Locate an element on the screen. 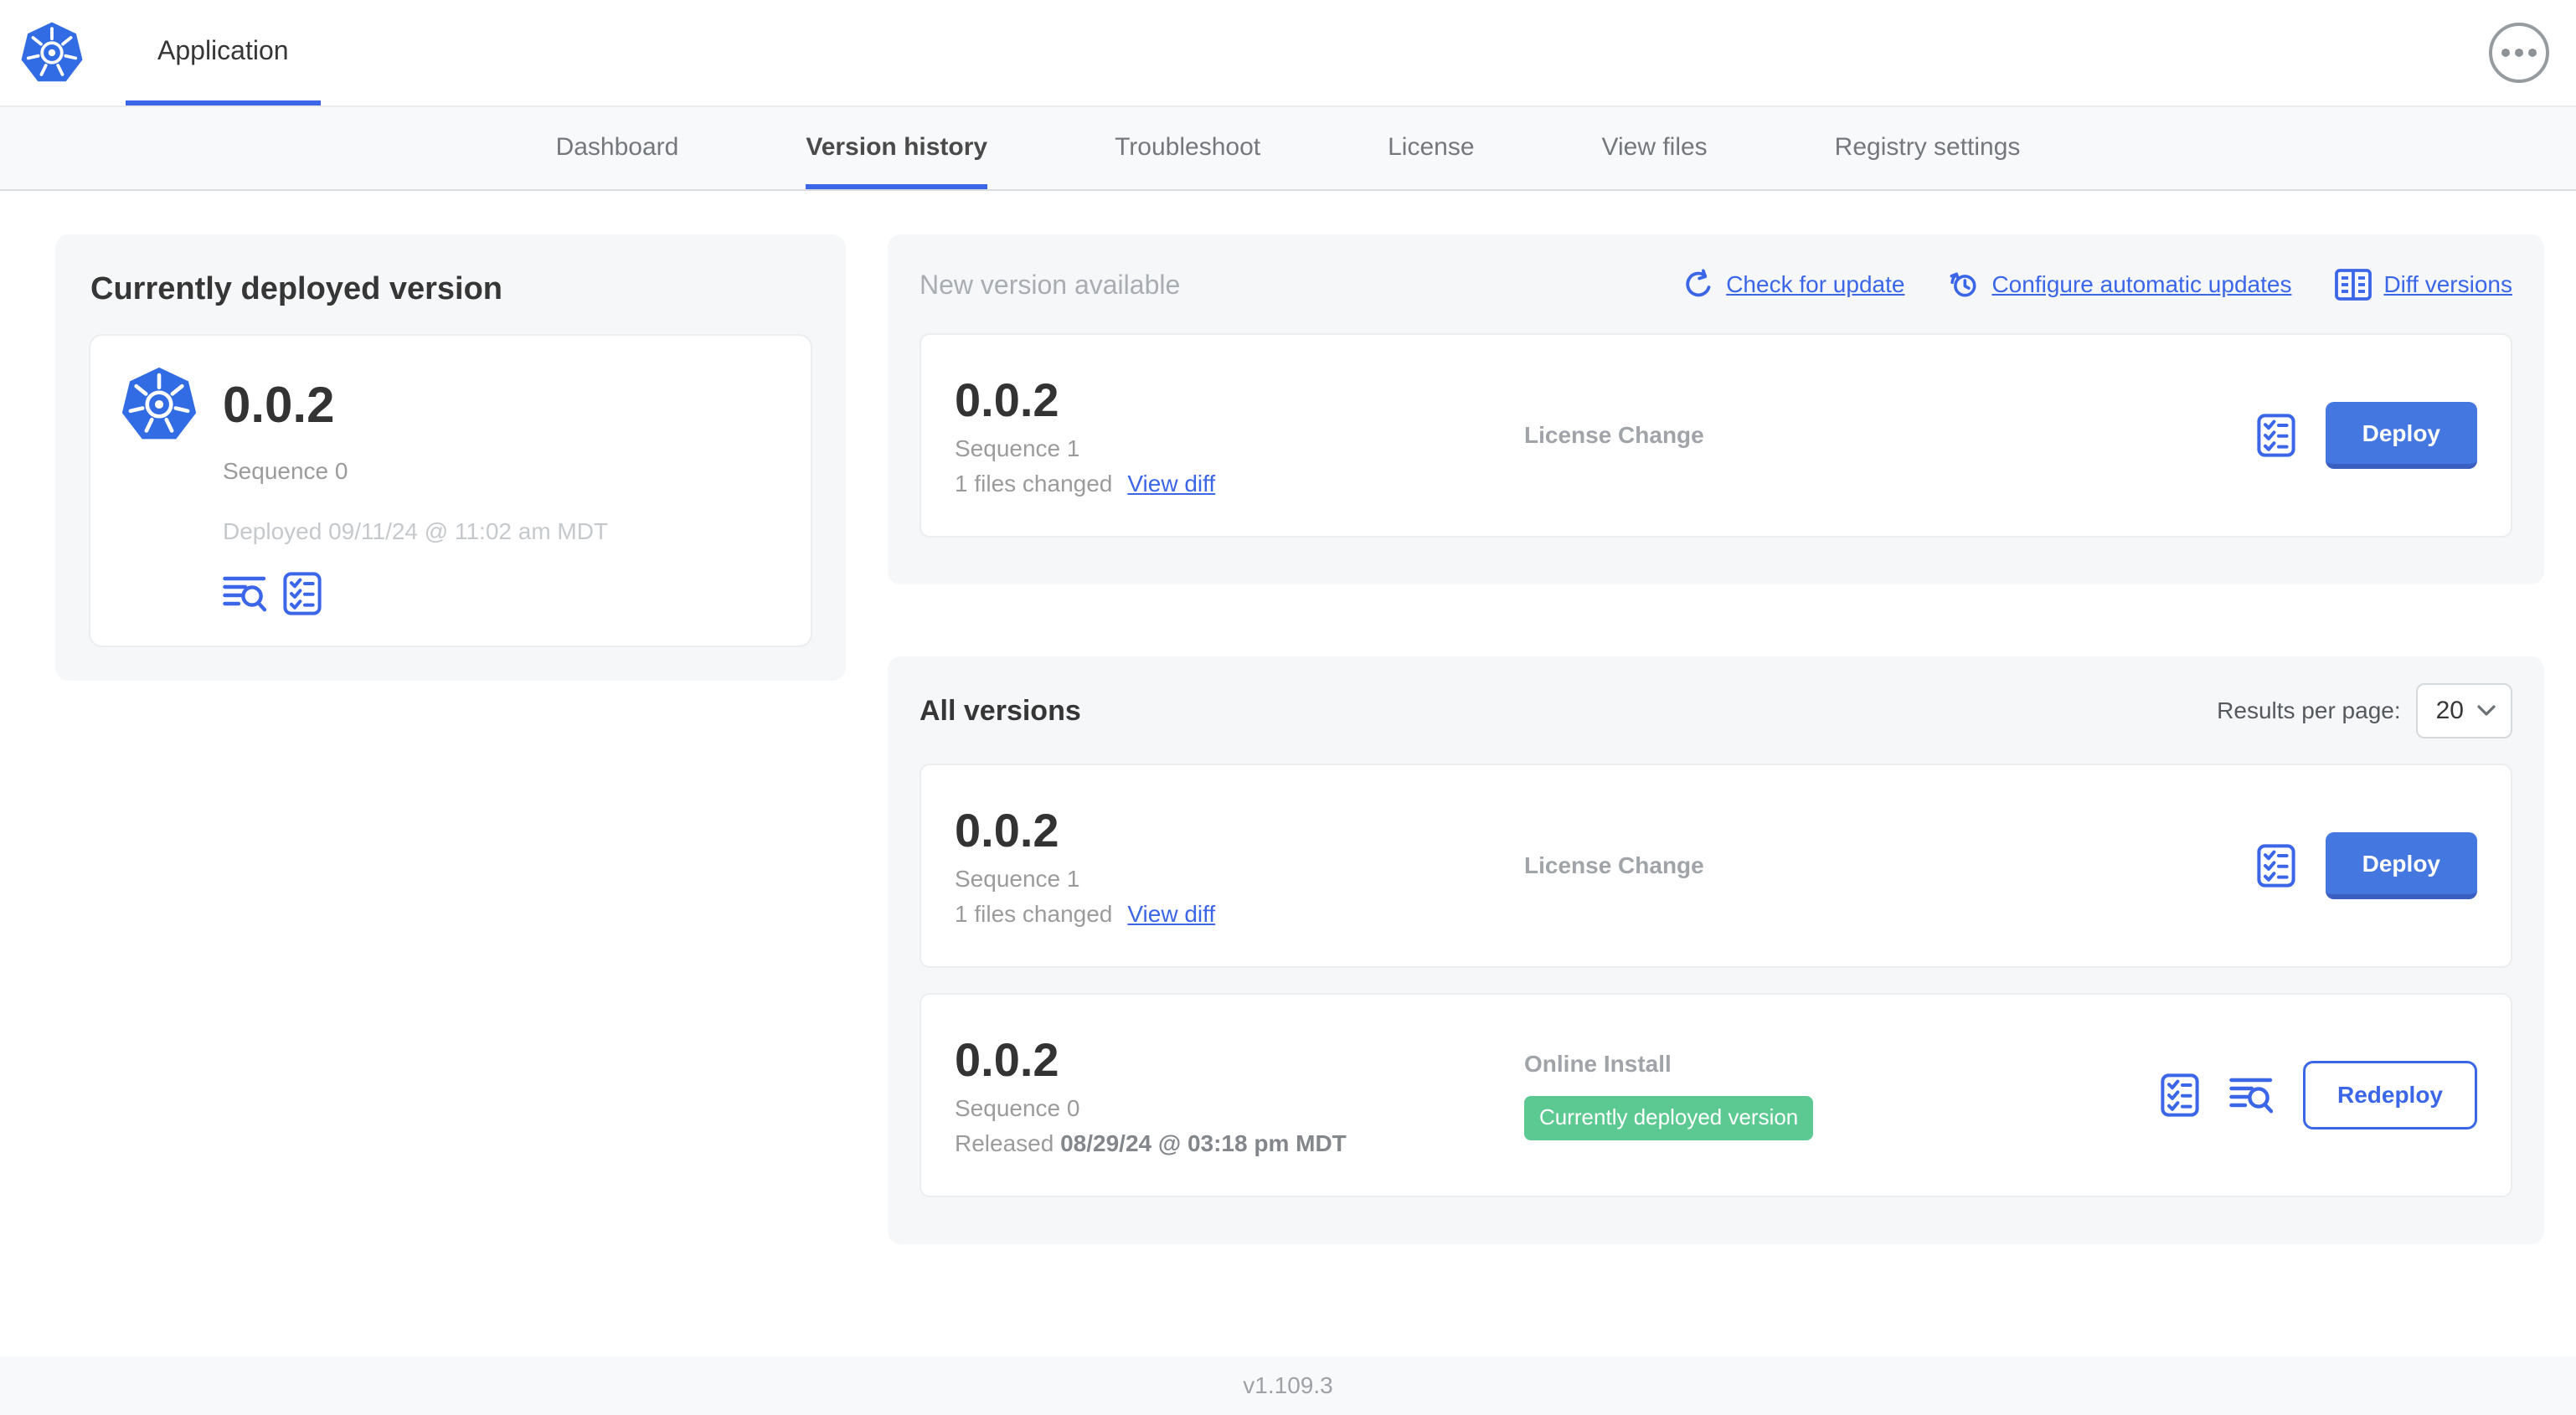  results-per-page-label: Results per page: is located at coordinates (2309, 710).